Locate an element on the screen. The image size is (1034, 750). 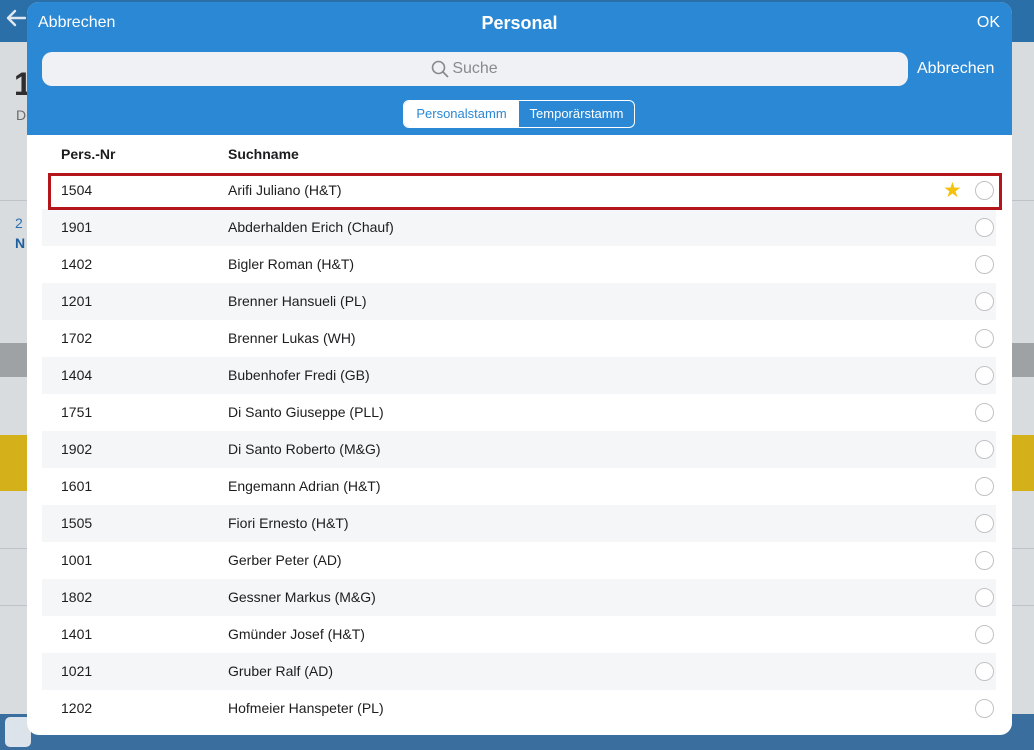
suchname-cell: Hofmeier Hanspeter (PL) is located at coordinates (306, 708).